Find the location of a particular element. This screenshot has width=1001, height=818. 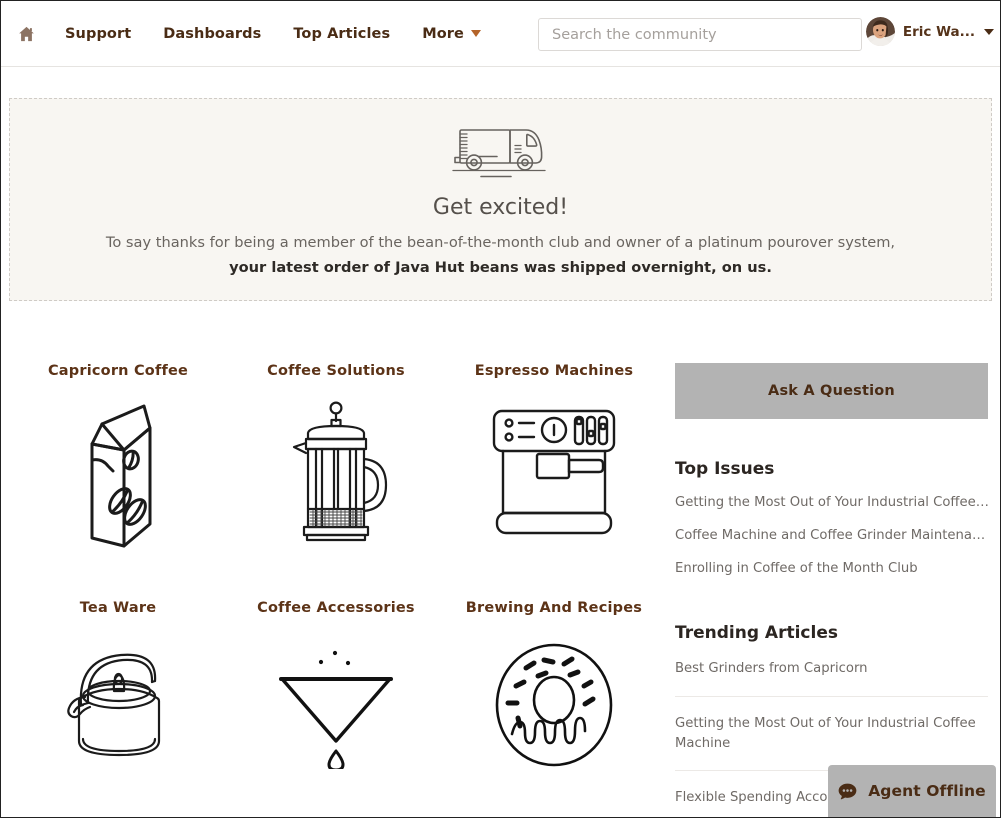

primary-nav: Support Dashboards Top Articles More is located at coordinates (270, 34).